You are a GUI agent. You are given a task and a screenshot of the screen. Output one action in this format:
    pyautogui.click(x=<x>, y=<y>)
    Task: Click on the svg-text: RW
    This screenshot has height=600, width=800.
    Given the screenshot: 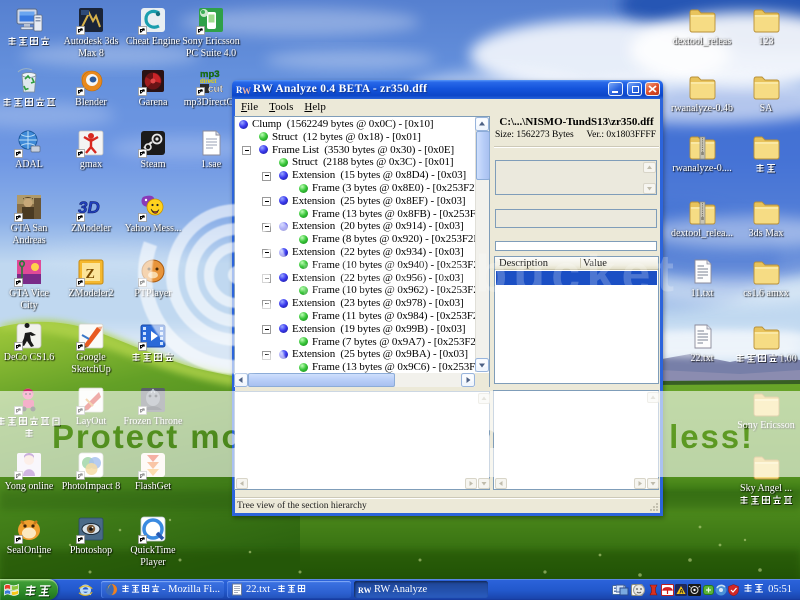 What is the action you would take?
    pyautogui.click(x=364, y=590)
    